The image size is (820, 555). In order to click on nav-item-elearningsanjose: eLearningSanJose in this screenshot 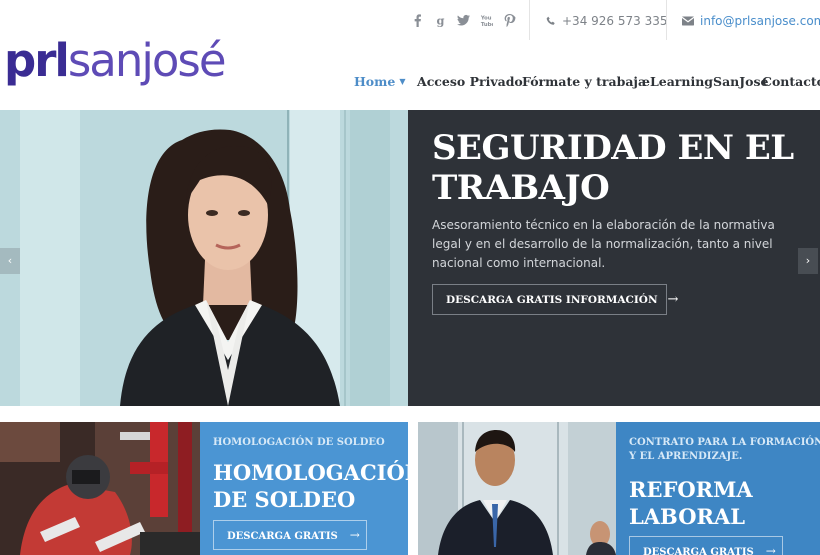, I will do `click(705, 81)`.